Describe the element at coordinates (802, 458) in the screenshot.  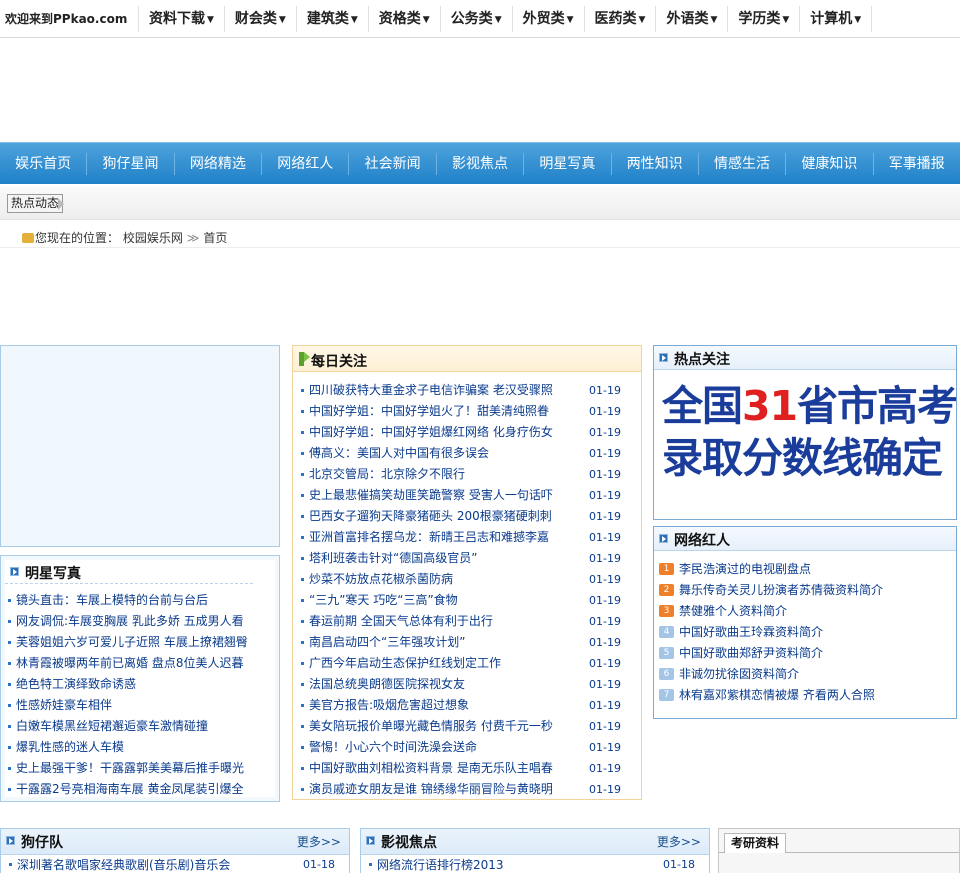
I see `promo-line-2: 录取分数线确定` at that location.